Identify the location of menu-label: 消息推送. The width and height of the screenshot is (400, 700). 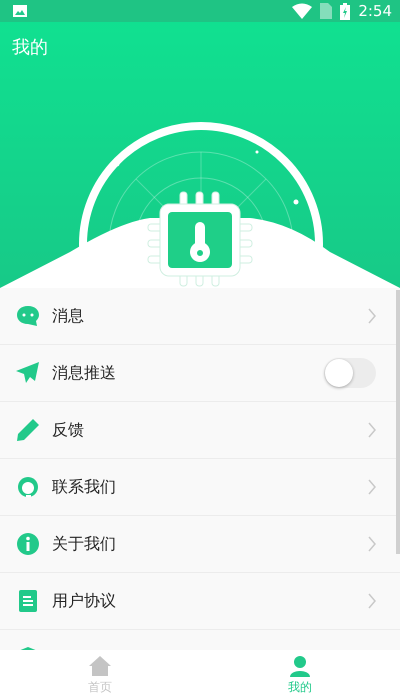
(84, 373).